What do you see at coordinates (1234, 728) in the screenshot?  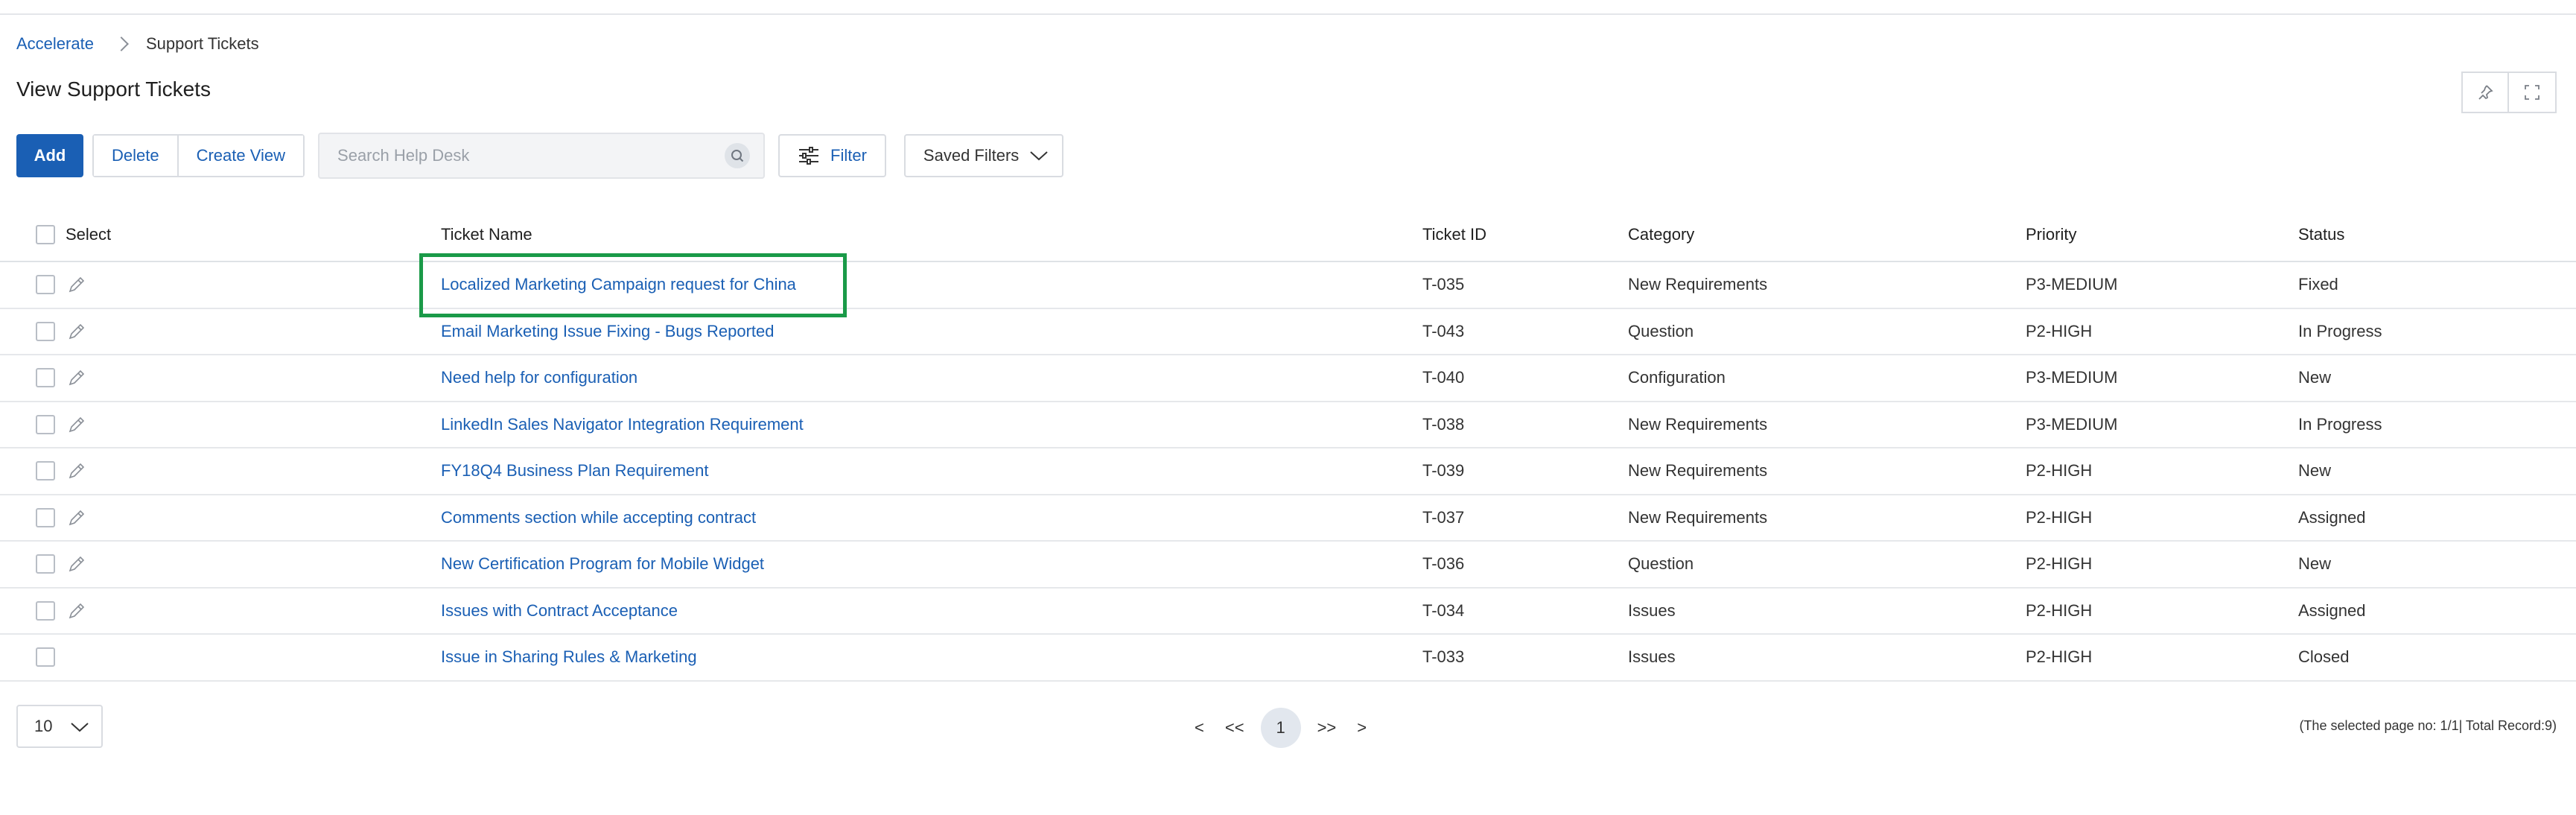 I see `first-page-button: <<` at bounding box center [1234, 728].